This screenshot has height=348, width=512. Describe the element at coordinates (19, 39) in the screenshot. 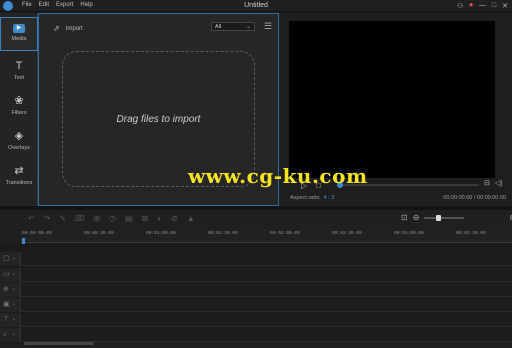

I see `sidebar-item-label: Media` at that location.